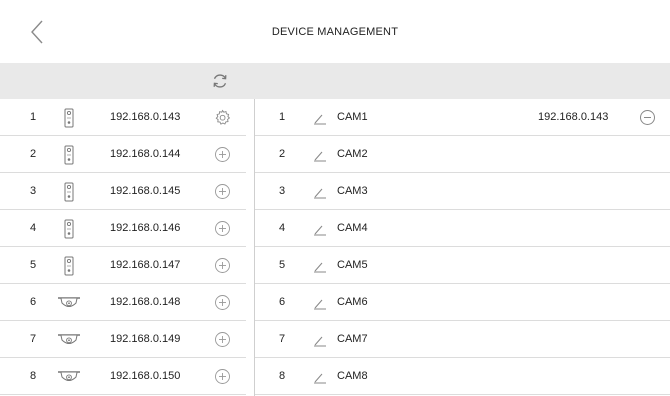 The height and width of the screenshot is (396, 670). I want to click on device-row: 1 192.168.0.143, so click(123, 117).